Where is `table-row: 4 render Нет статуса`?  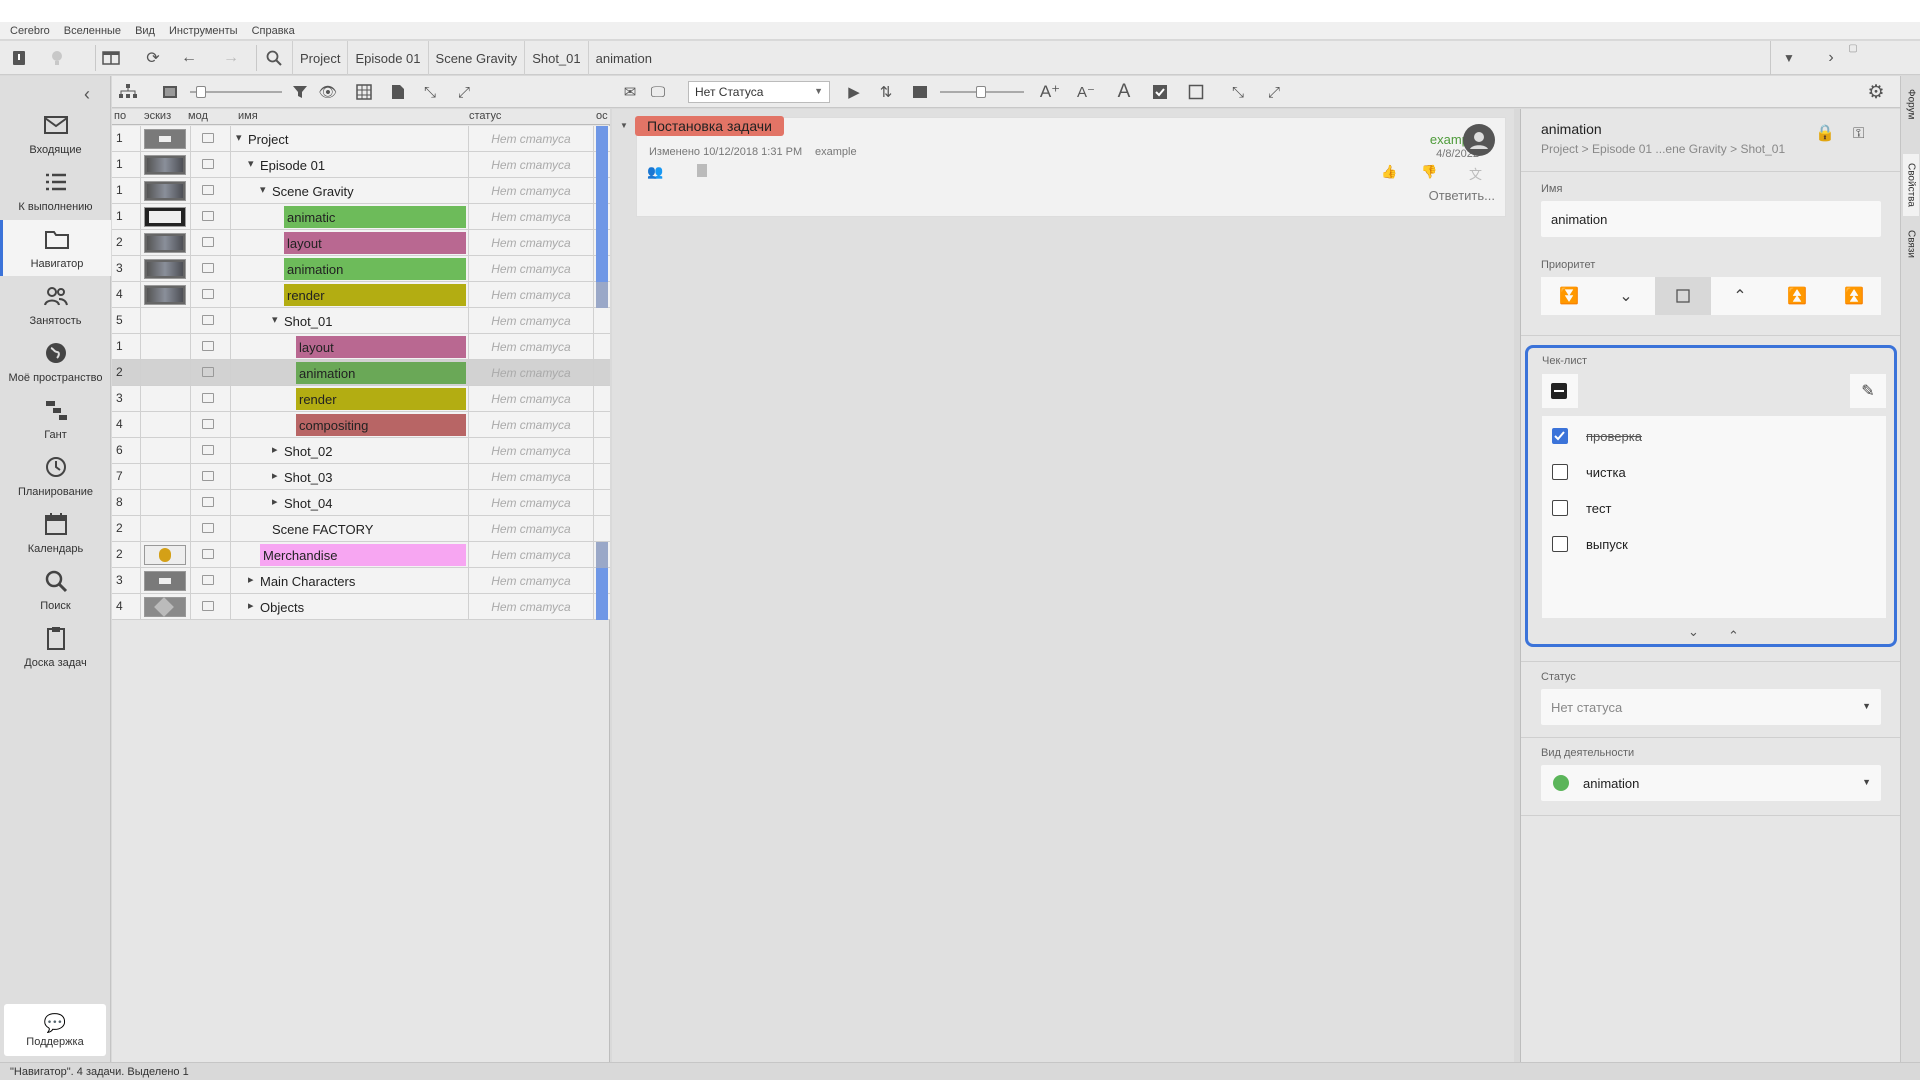
table-row: 4 render Нет статуса is located at coordinates (361, 295).